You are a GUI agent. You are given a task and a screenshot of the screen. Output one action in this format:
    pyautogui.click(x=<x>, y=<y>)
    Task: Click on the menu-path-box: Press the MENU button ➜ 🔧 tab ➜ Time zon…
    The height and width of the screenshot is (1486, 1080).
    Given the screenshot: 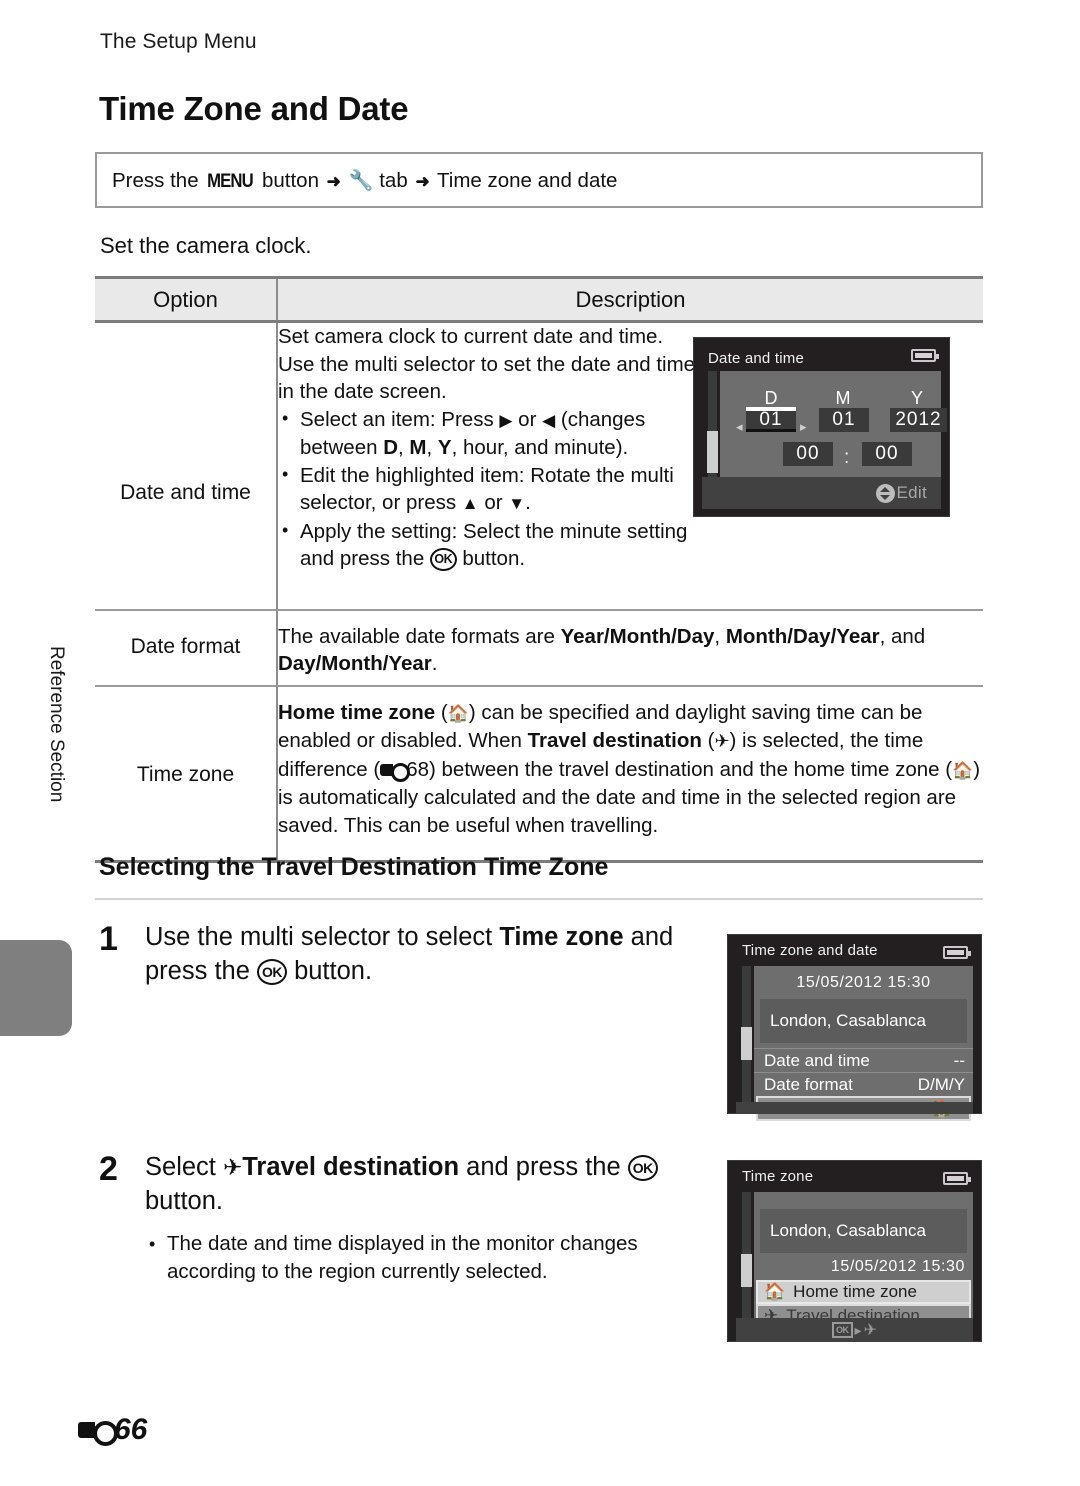 What is the action you would take?
    pyautogui.click(x=539, y=180)
    